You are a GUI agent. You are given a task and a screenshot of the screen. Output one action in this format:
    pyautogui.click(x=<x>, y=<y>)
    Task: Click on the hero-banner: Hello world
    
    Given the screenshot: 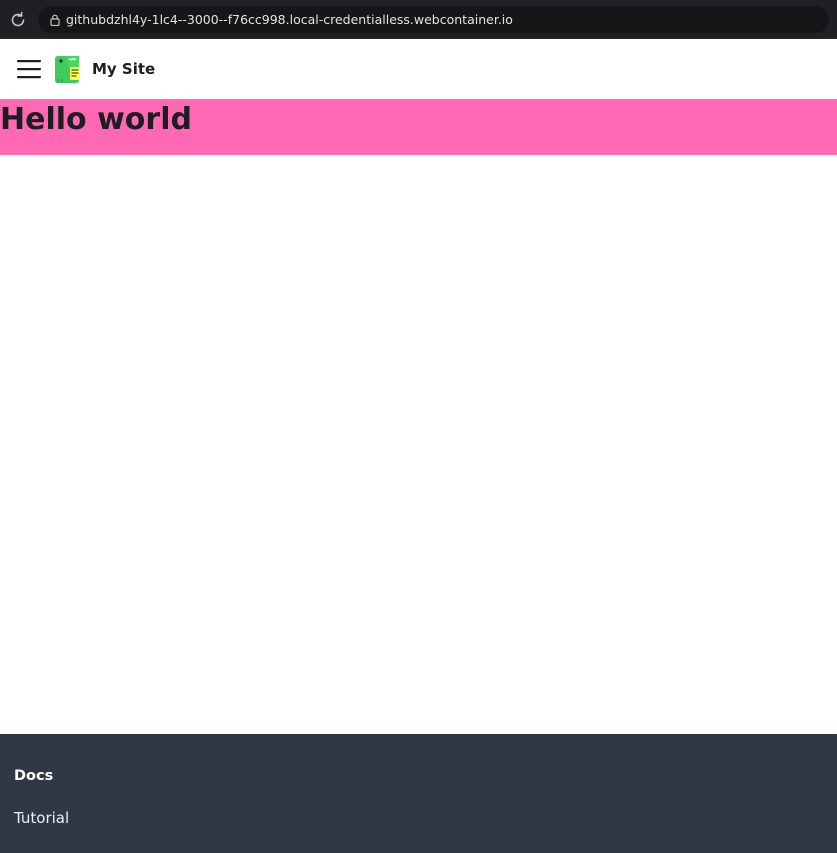 What is the action you would take?
    pyautogui.click(x=418, y=127)
    